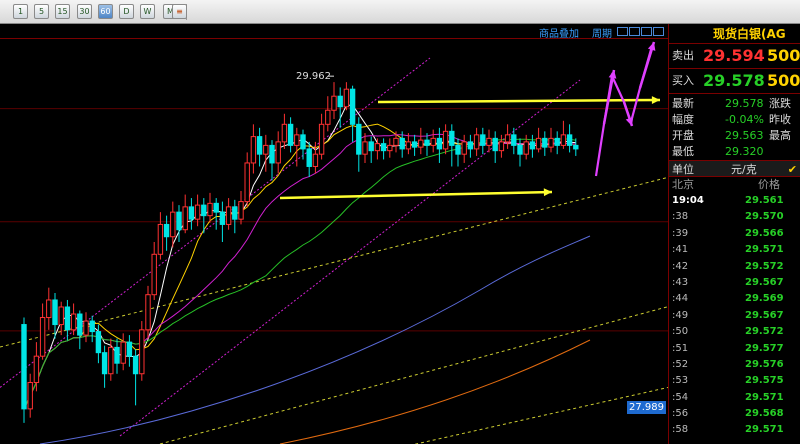  What do you see at coordinates (792, 169) in the screenshot?
I see `checkmark-icon: ✔` at bounding box center [792, 169].